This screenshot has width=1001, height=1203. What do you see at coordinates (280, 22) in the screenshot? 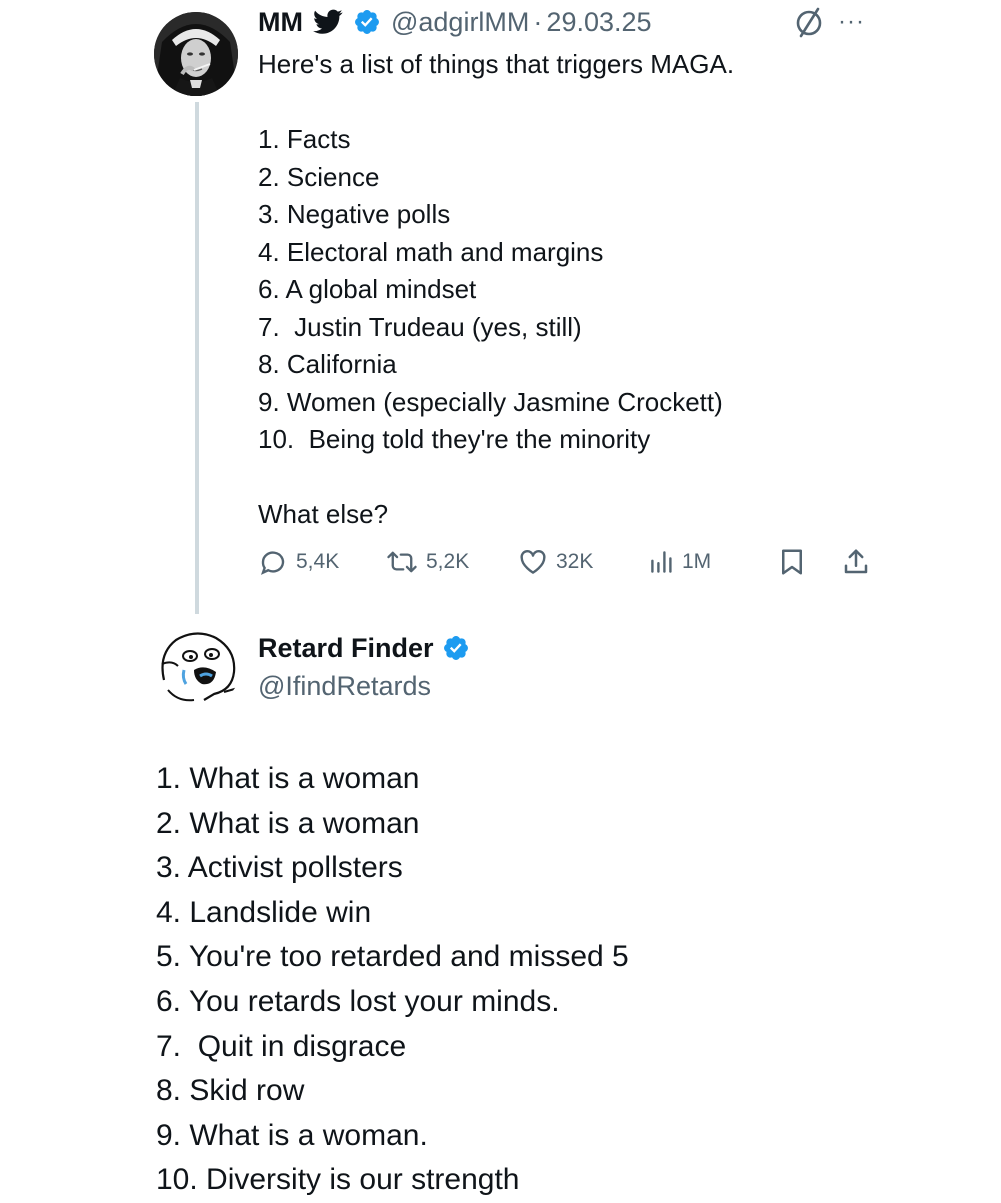
I see `author-name: MM` at bounding box center [280, 22].